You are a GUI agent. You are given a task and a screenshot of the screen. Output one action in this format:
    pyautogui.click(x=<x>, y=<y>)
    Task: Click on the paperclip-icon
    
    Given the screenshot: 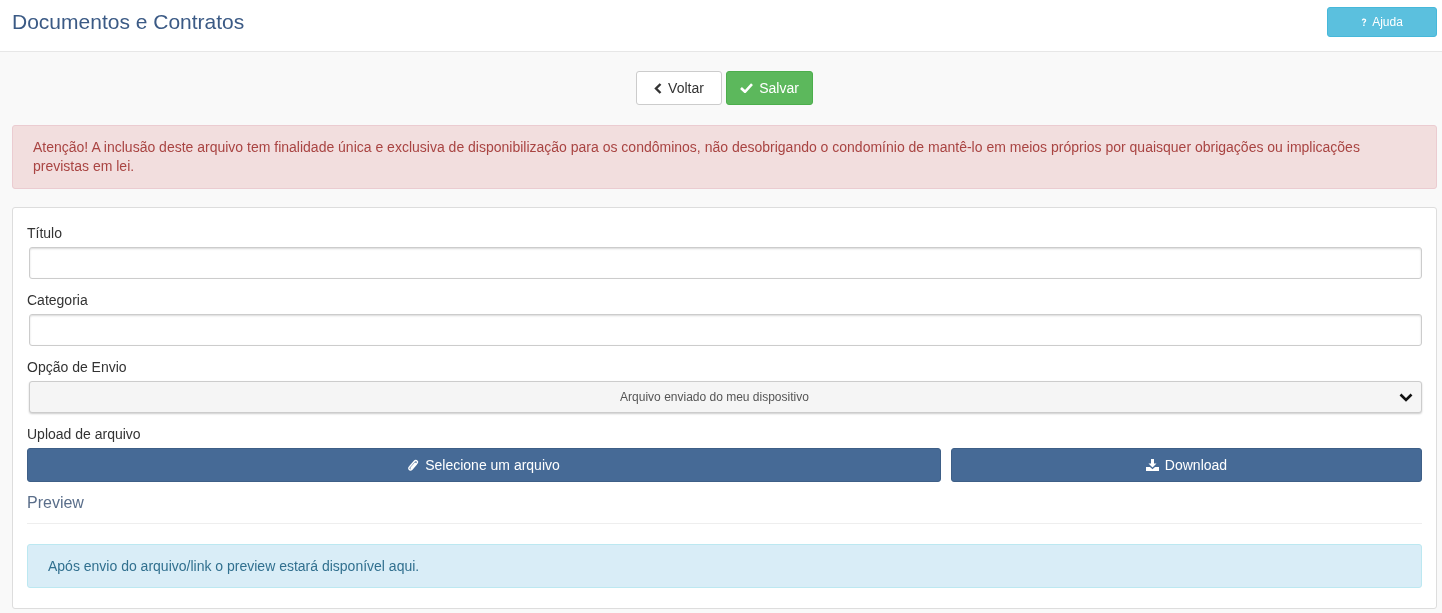 What is the action you would take?
    pyautogui.click(x=414, y=465)
    